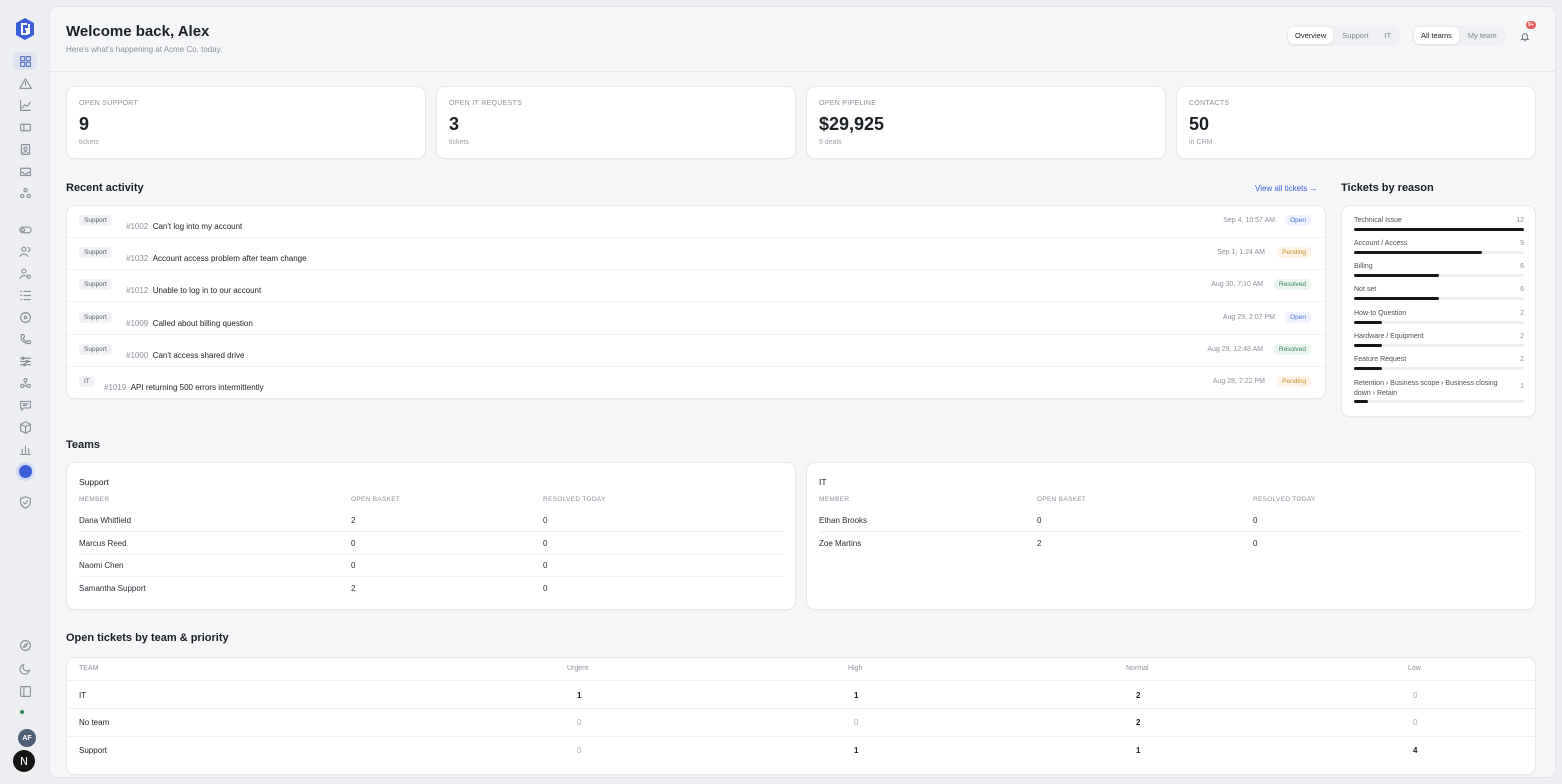 This screenshot has height=784, width=1562. Describe the element at coordinates (94, 722) in the screenshot. I see `team-cell: No team` at that location.